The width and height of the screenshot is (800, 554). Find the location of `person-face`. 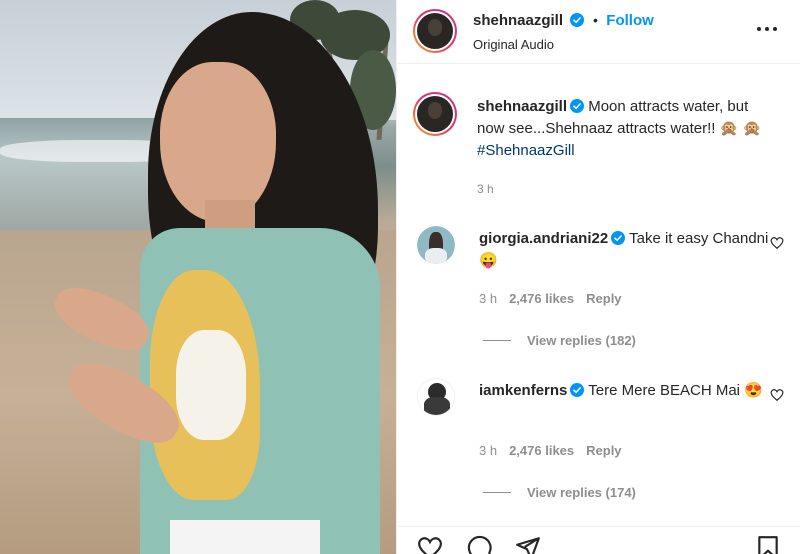

person-face is located at coordinates (218, 142).